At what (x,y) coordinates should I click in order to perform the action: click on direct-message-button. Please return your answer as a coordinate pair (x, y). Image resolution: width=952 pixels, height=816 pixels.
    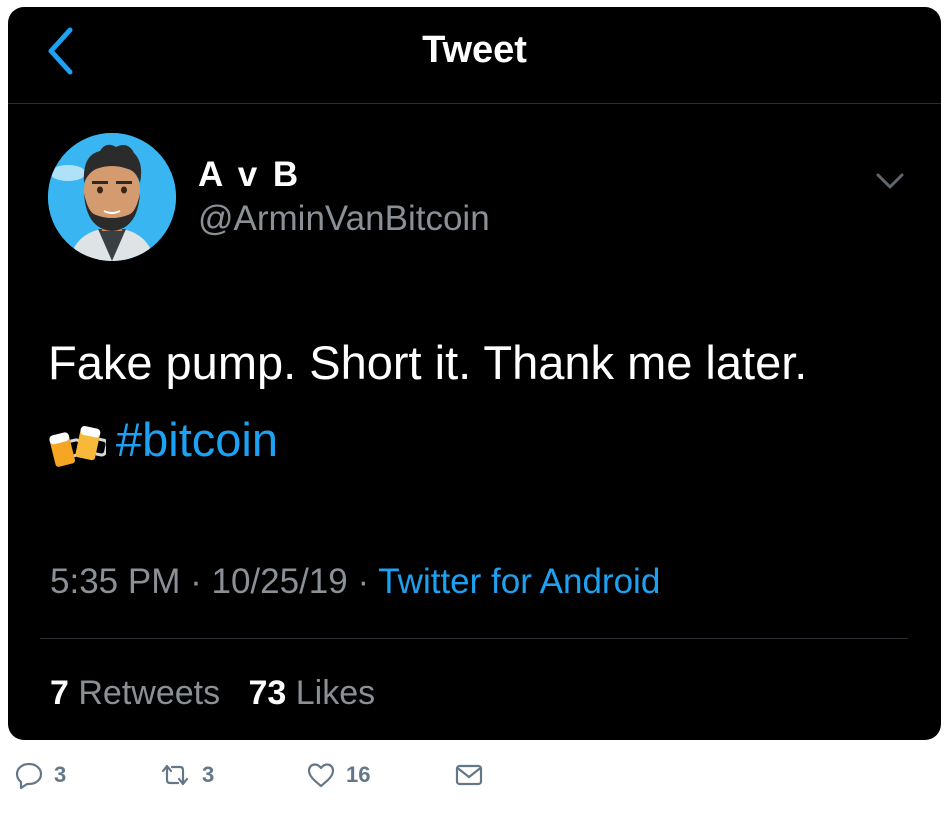
    Looking at the image, I should click on (469, 775).